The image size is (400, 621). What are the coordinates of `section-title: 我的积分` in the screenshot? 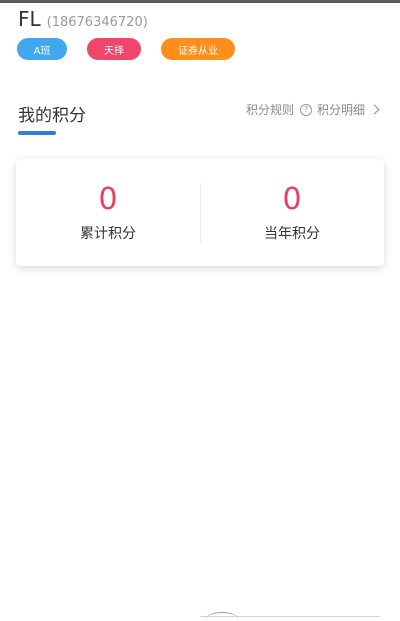 It's located at (52, 116).